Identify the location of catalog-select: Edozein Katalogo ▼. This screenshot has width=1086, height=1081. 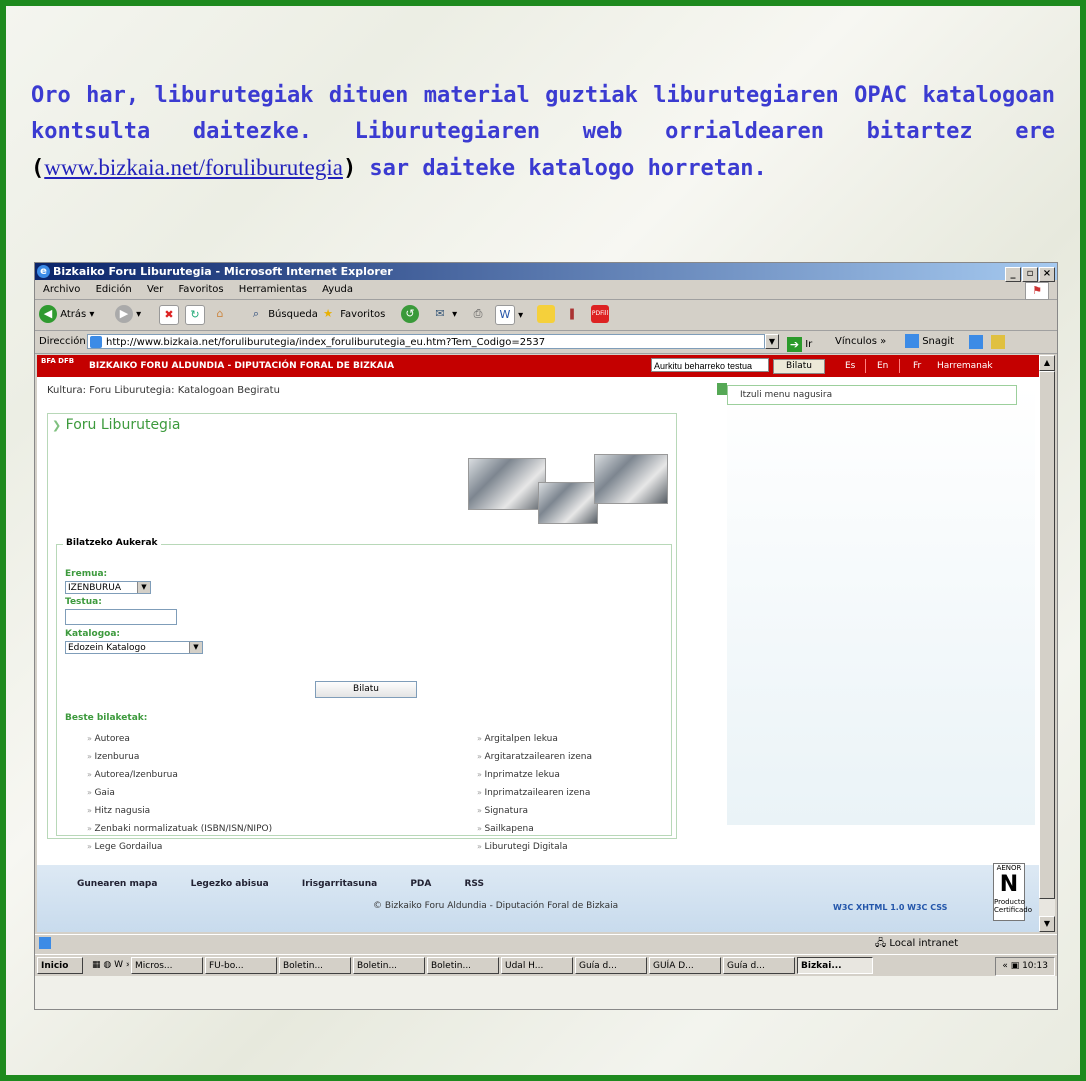
(134, 647).